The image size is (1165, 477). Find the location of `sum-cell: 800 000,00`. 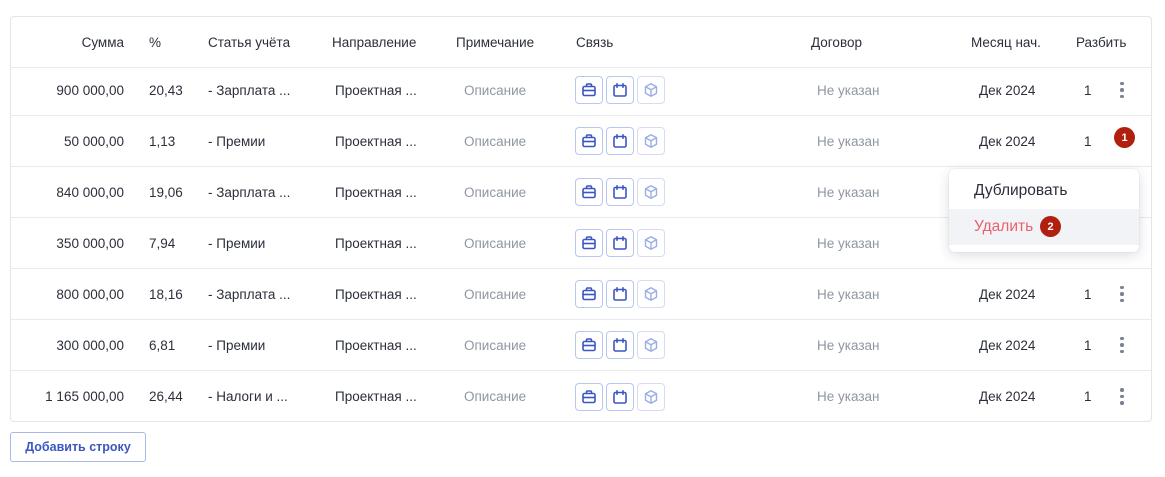

sum-cell: 800 000,00 is located at coordinates (67, 294).